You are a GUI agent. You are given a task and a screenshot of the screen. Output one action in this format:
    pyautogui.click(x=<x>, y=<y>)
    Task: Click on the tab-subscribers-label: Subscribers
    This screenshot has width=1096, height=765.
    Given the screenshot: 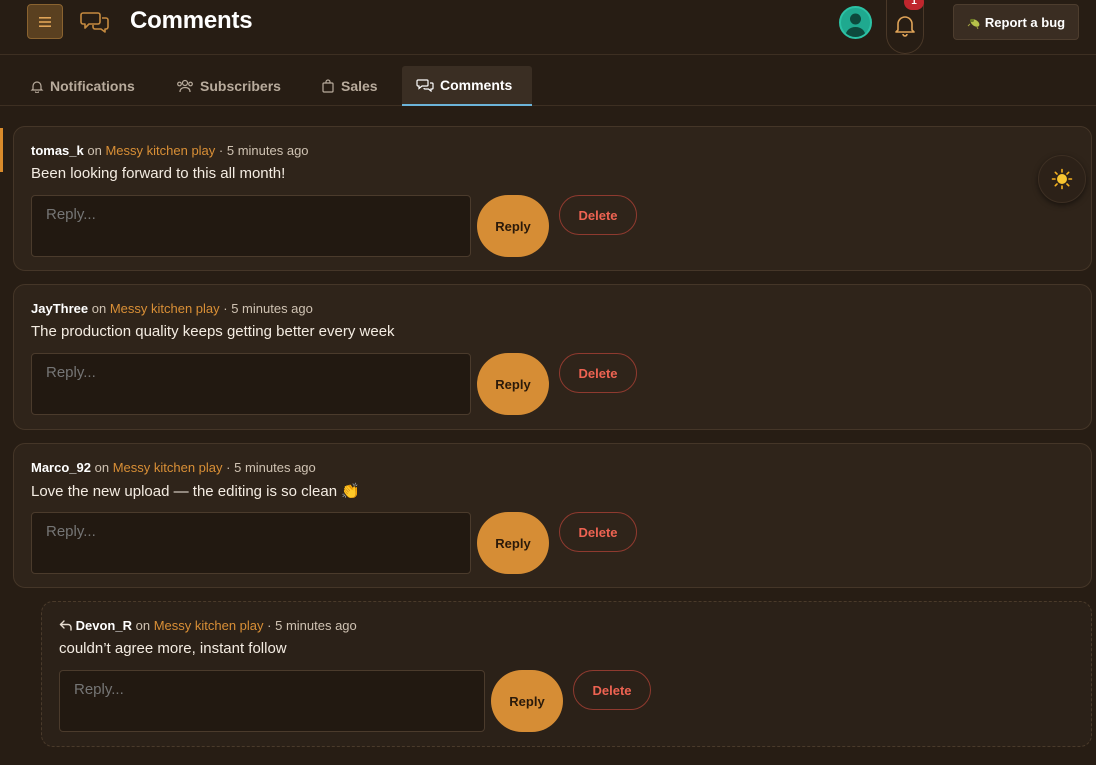 What is the action you would take?
    pyautogui.click(x=240, y=86)
    